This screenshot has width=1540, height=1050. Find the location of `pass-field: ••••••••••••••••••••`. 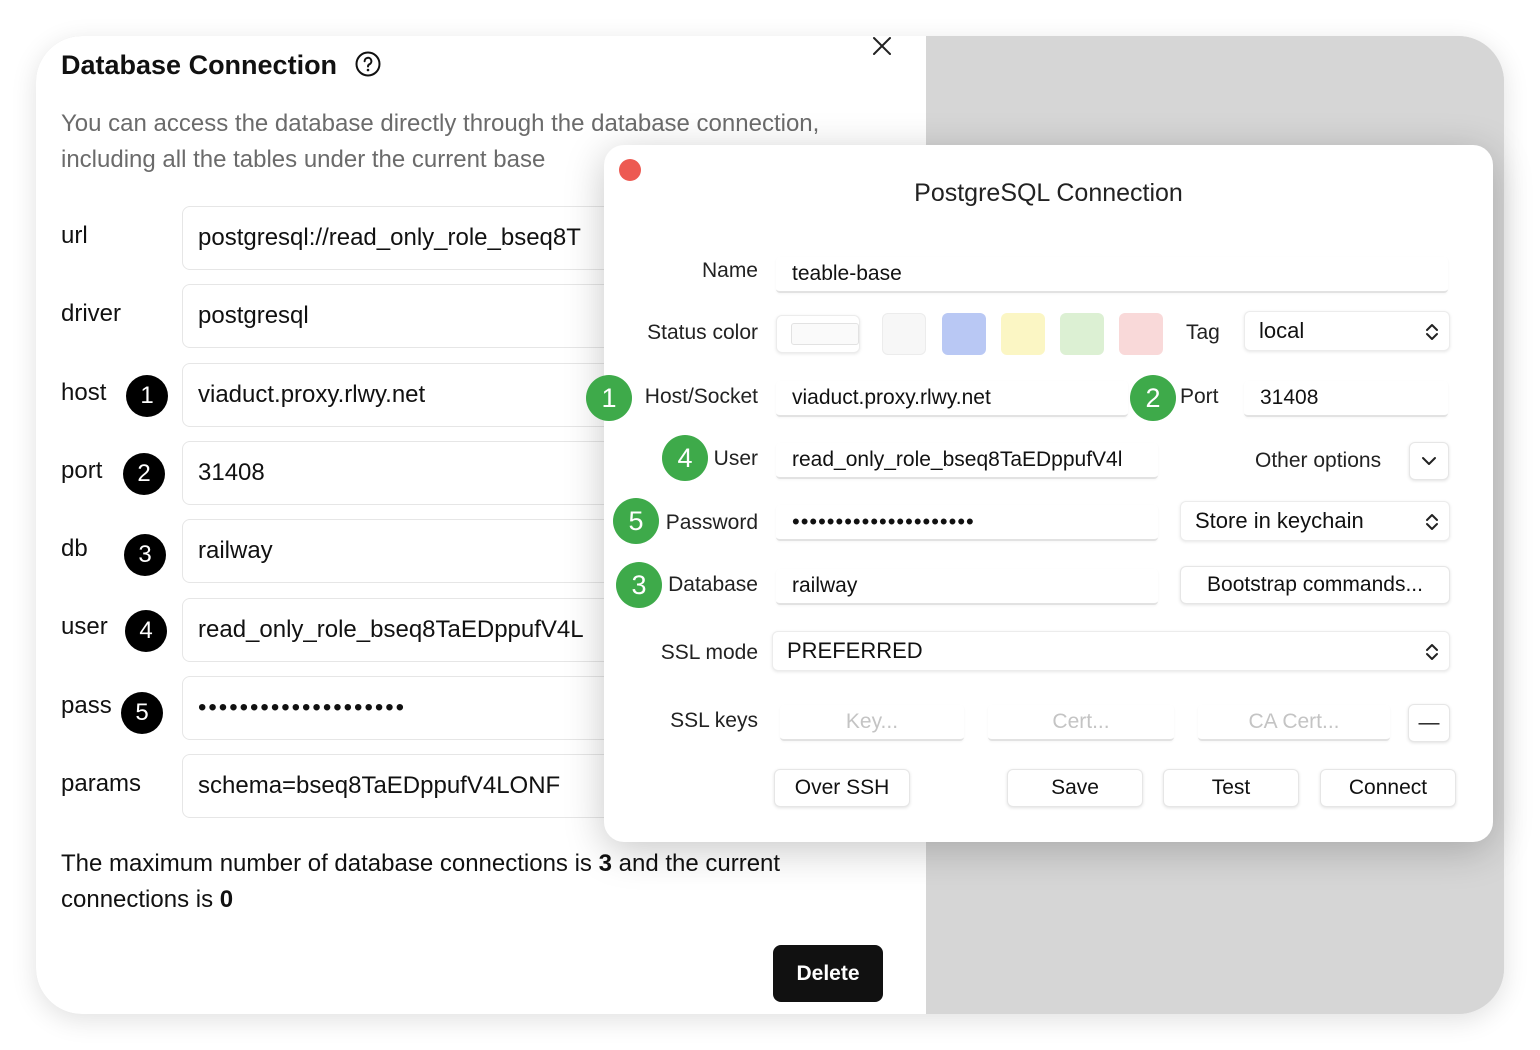

pass-field: •••••••••••••••••••• is located at coordinates (412, 708).